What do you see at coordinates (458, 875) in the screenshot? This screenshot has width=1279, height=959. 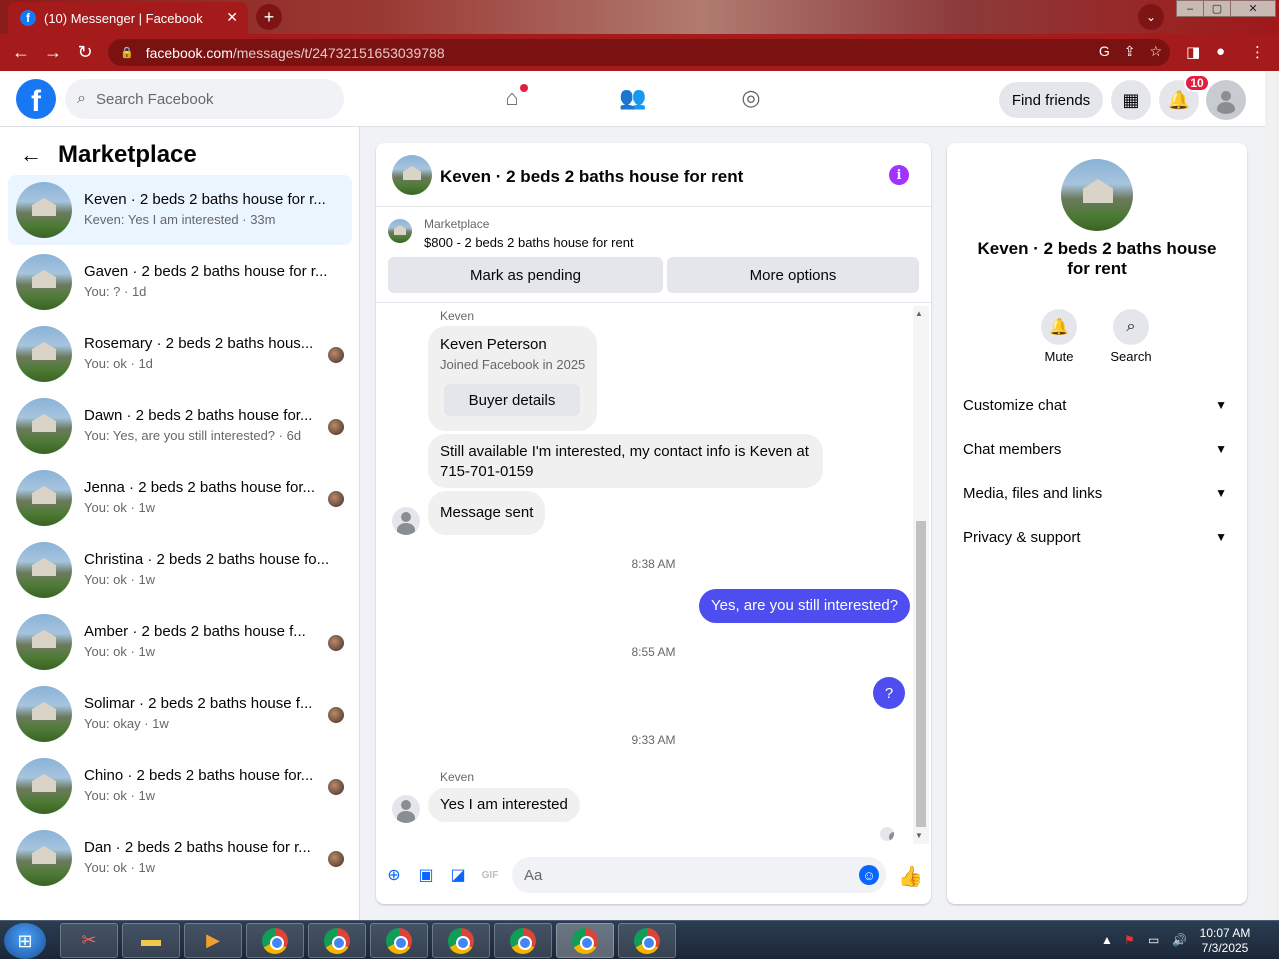 I see `sticker-icon: ◪` at bounding box center [458, 875].